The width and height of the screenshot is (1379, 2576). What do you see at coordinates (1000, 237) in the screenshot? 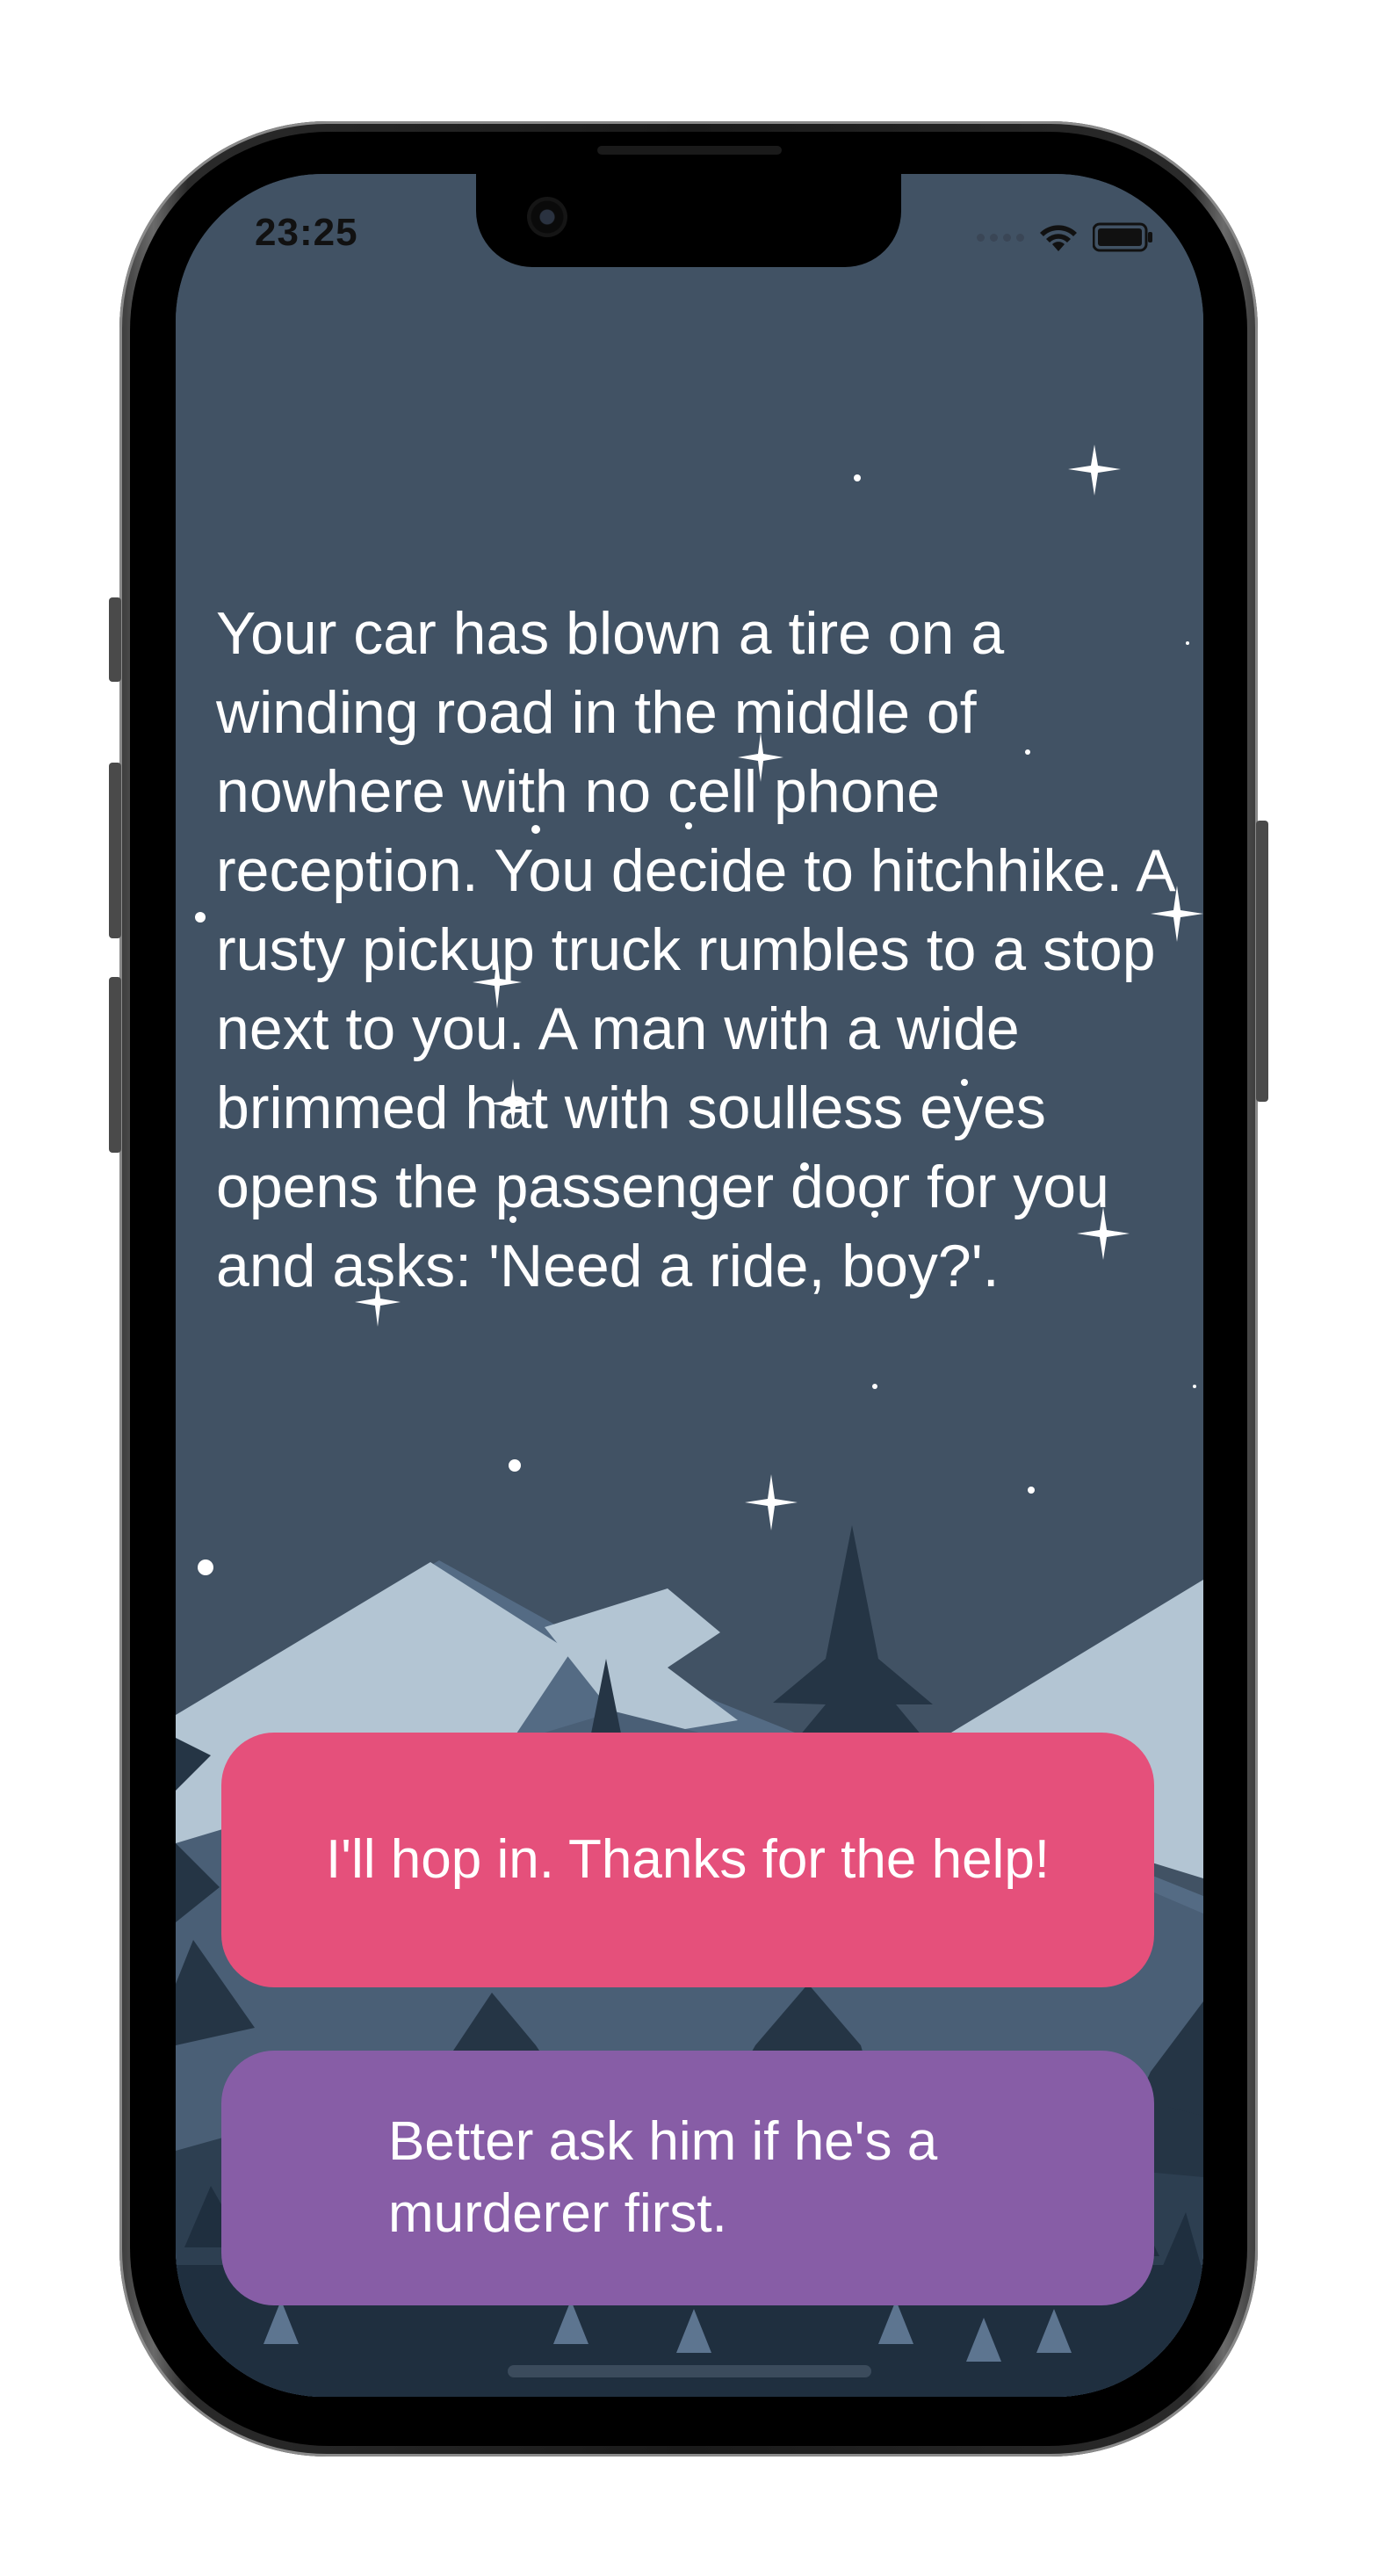
I see `cellular-signal-icon` at bounding box center [1000, 237].